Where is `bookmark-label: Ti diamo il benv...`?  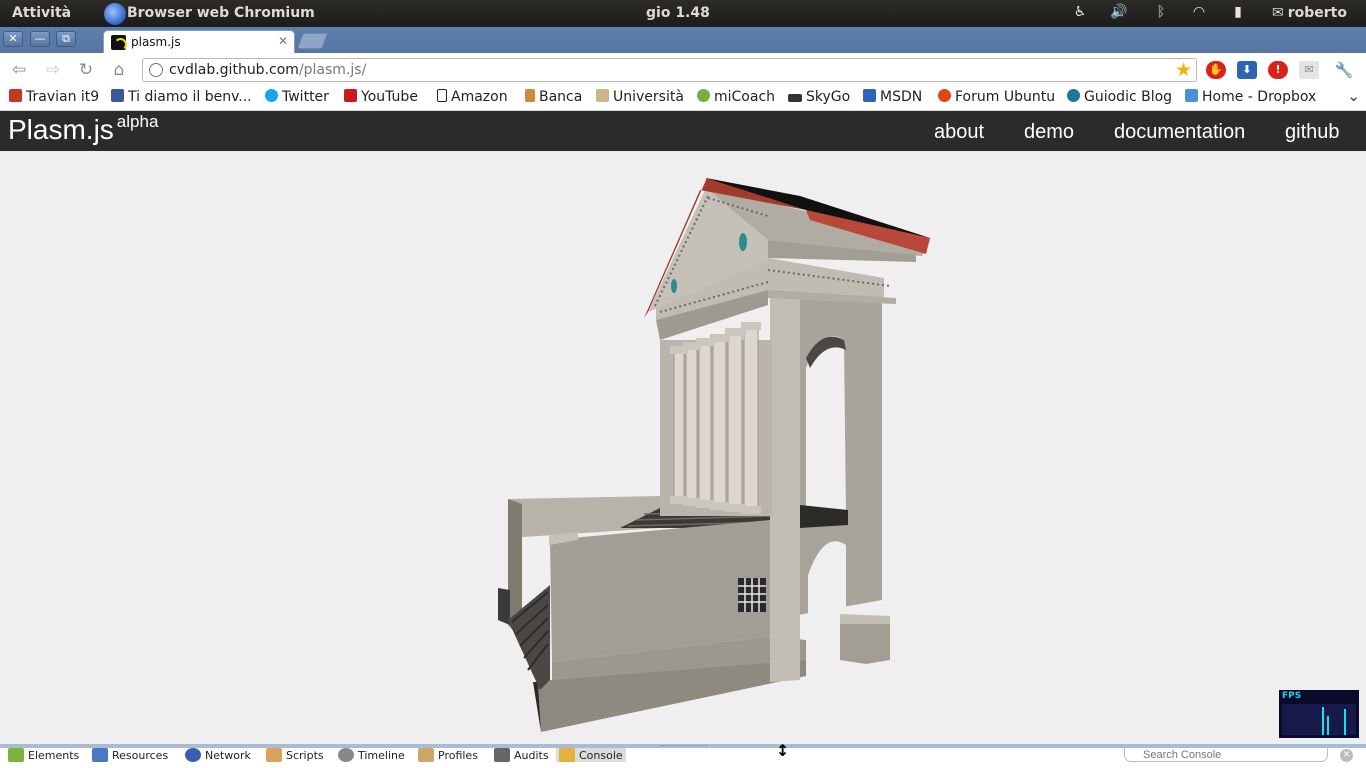
bookmark-label: Ti diamo il benv... is located at coordinates (190, 97).